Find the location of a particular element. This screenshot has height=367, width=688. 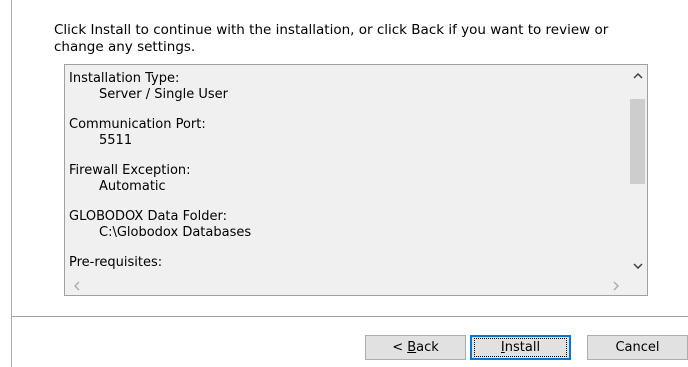

back-button: < Back is located at coordinates (415, 347).